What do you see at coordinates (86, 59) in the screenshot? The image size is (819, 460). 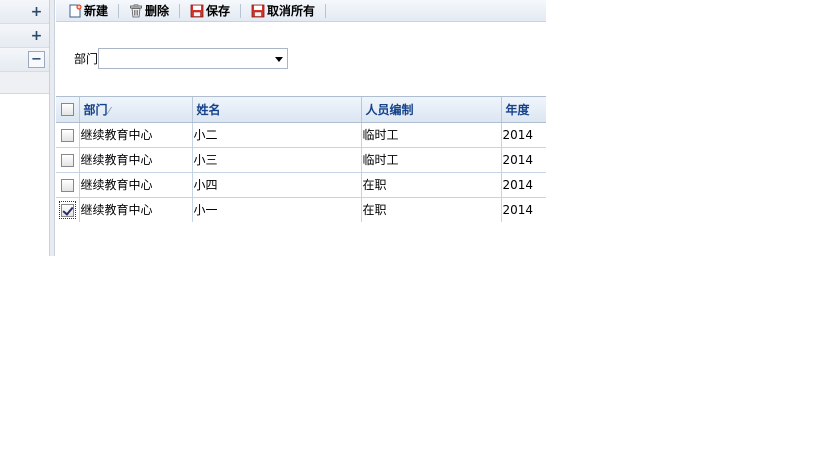 I see `department-filter-label: 部门` at bounding box center [86, 59].